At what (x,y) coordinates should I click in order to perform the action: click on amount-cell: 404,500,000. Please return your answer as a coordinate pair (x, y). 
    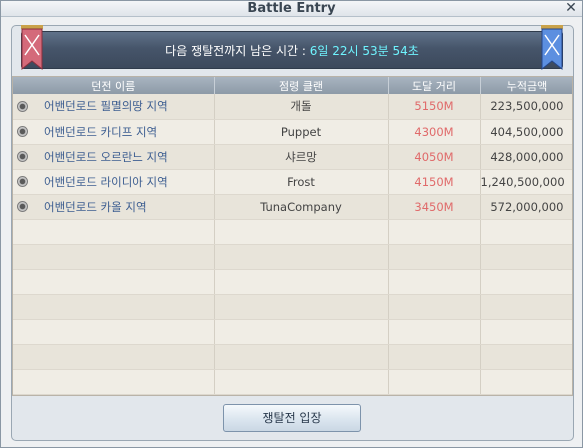
    Looking at the image, I should click on (526, 132).